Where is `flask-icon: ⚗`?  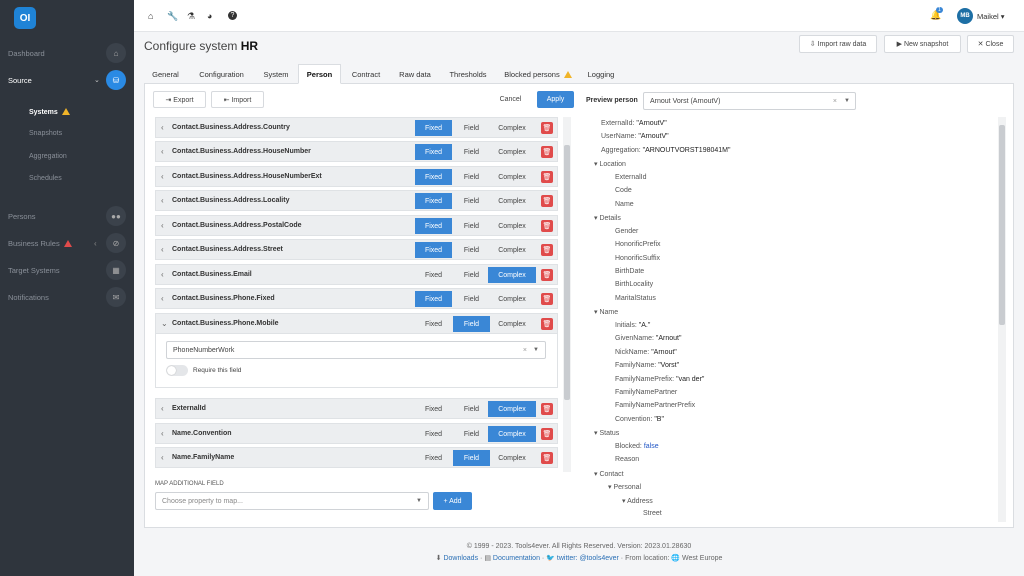 flask-icon: ⚗ is located at coordinates (191, 16).